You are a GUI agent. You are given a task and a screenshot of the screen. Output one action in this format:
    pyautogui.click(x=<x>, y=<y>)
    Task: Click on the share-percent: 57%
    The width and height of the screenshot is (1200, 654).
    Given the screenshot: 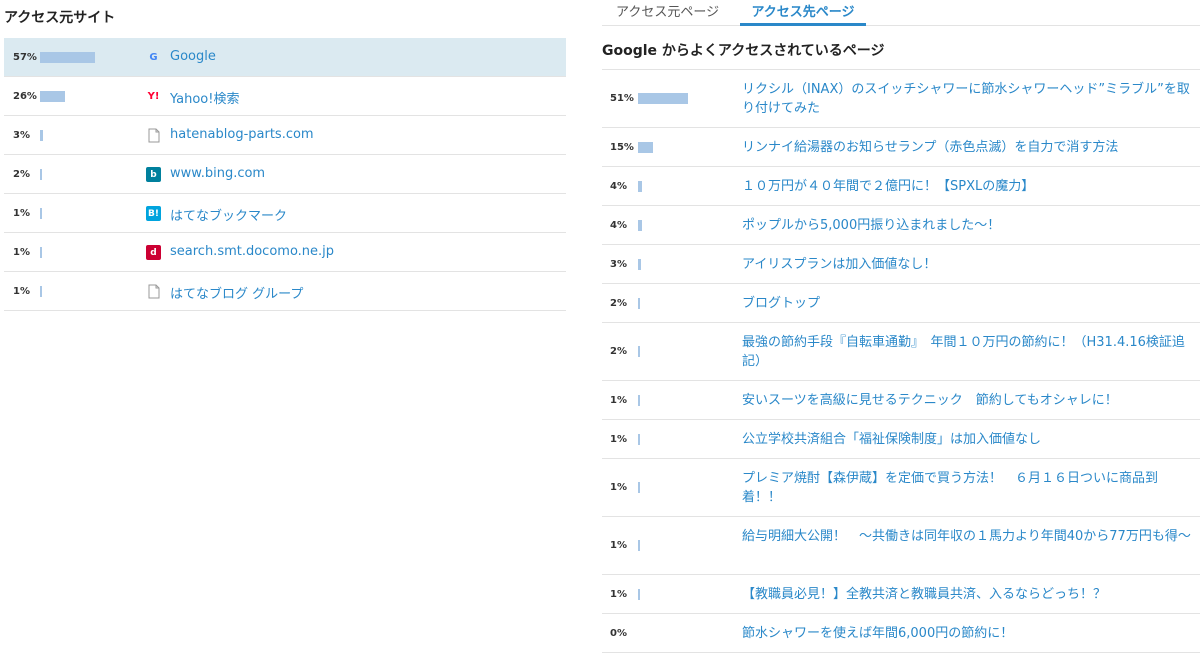 What is the action you would take?
    pyautogui.click(x=25, y=57)
    